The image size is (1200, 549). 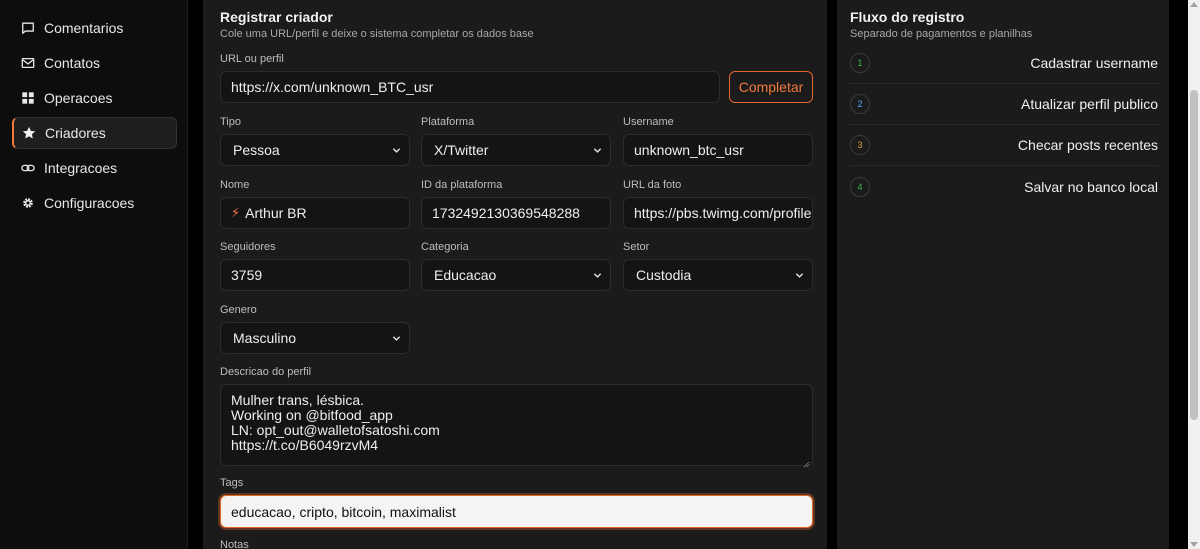 What do you see at coordinates (84, 28) in the screenshot?
I see `sidebar-item-label: Comentarios` at bounding box center [84, 28].